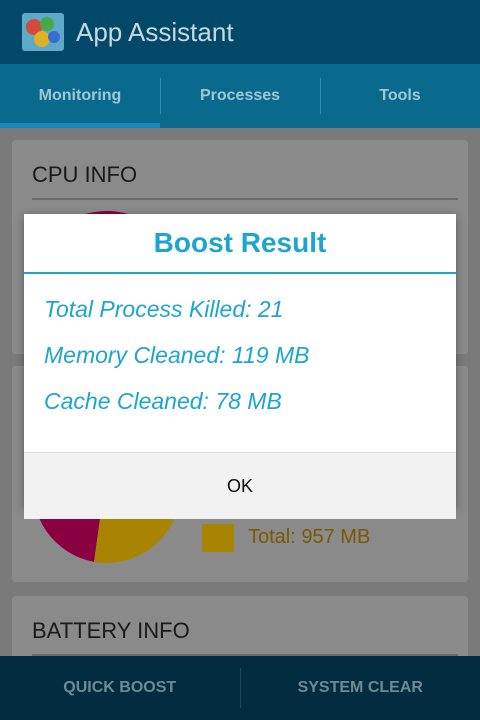 Image resolution: width=480 pixels, height=720 pixels. I want to click on processes-killed-text: Total Process Killed: 21, so click(164, 309).